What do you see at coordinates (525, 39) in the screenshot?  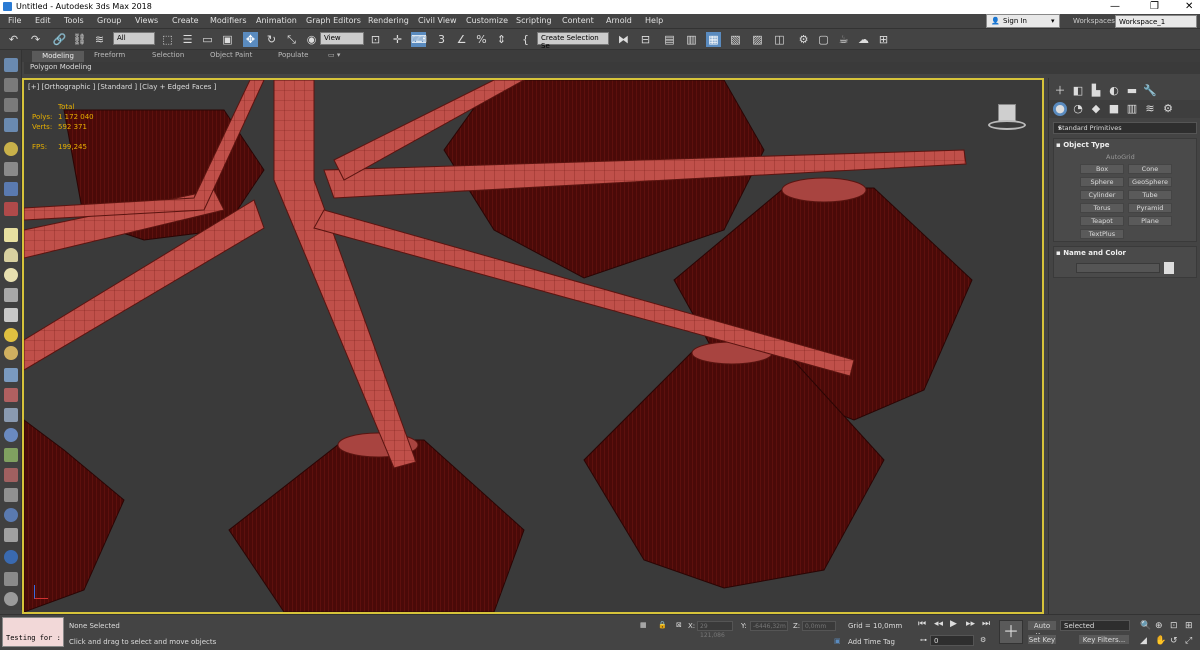 I see `edit-named-sets-icon: {` at bounding box center [525, 39].